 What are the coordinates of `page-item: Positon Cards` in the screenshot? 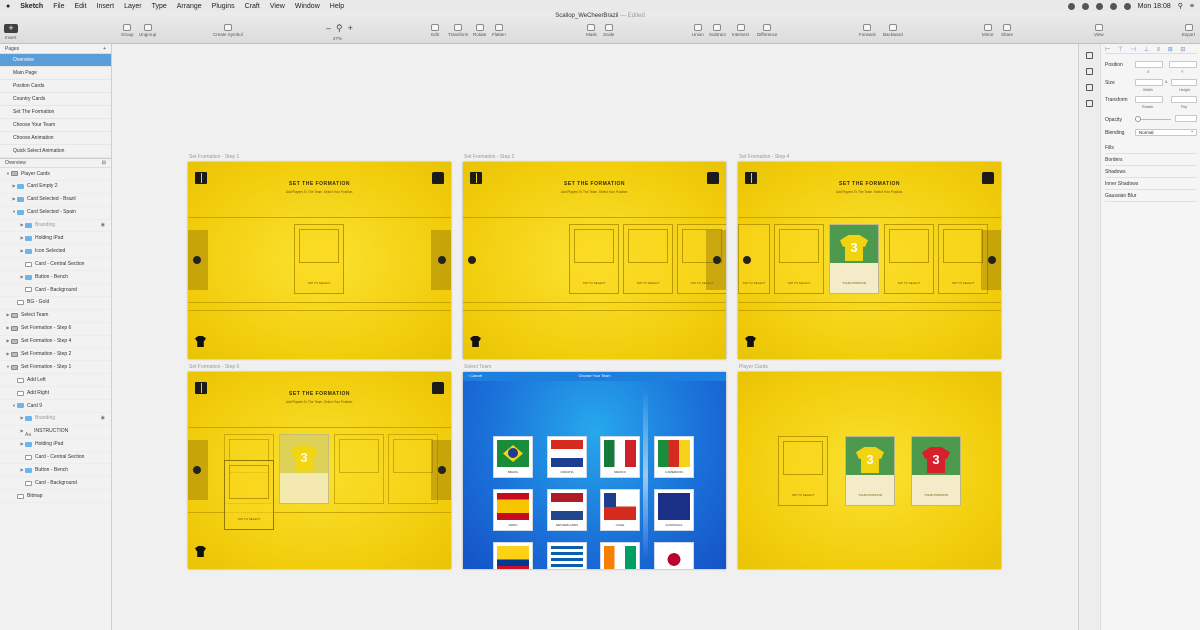 It's located at (55, 86).